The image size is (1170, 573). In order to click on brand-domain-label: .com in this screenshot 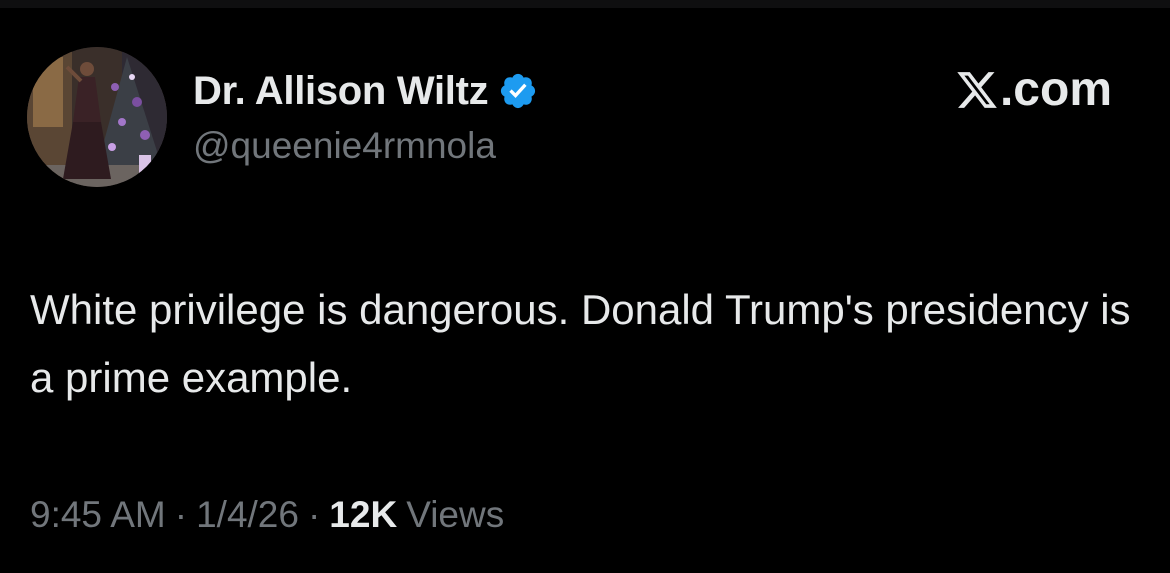, I will do `click(1055, 89)`.